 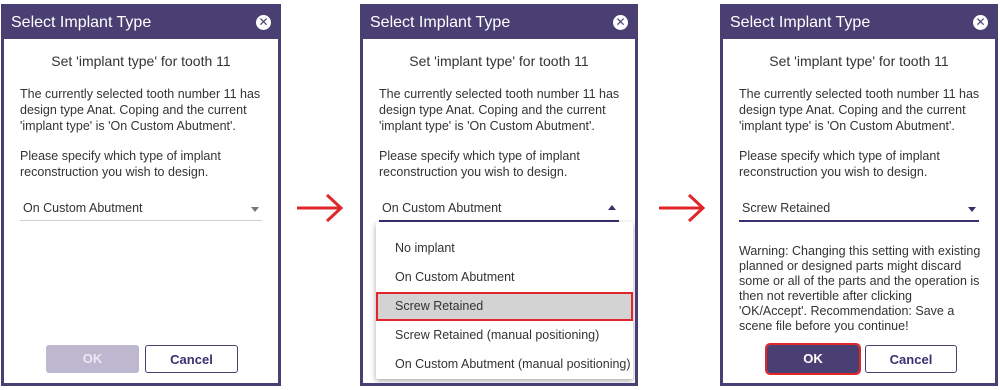 I want to click on menu-item-on-custom-abutment-manual: On Custom Abutment (manual positioning), so click(x=504, y=364).